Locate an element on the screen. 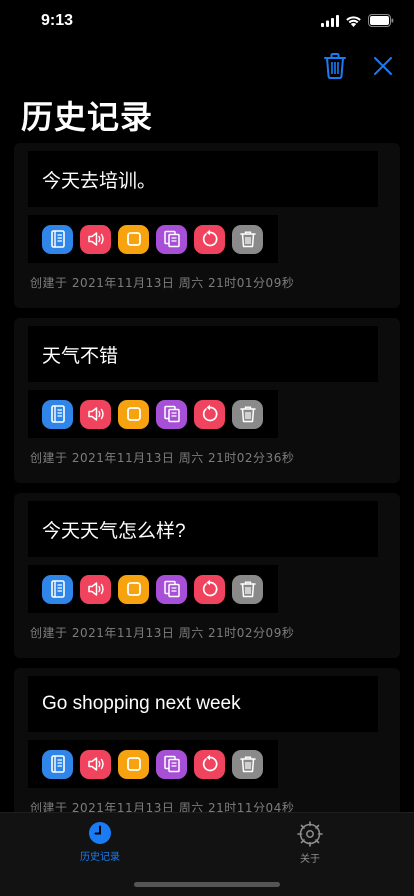  status-icons is located at coordinates (357, 20).